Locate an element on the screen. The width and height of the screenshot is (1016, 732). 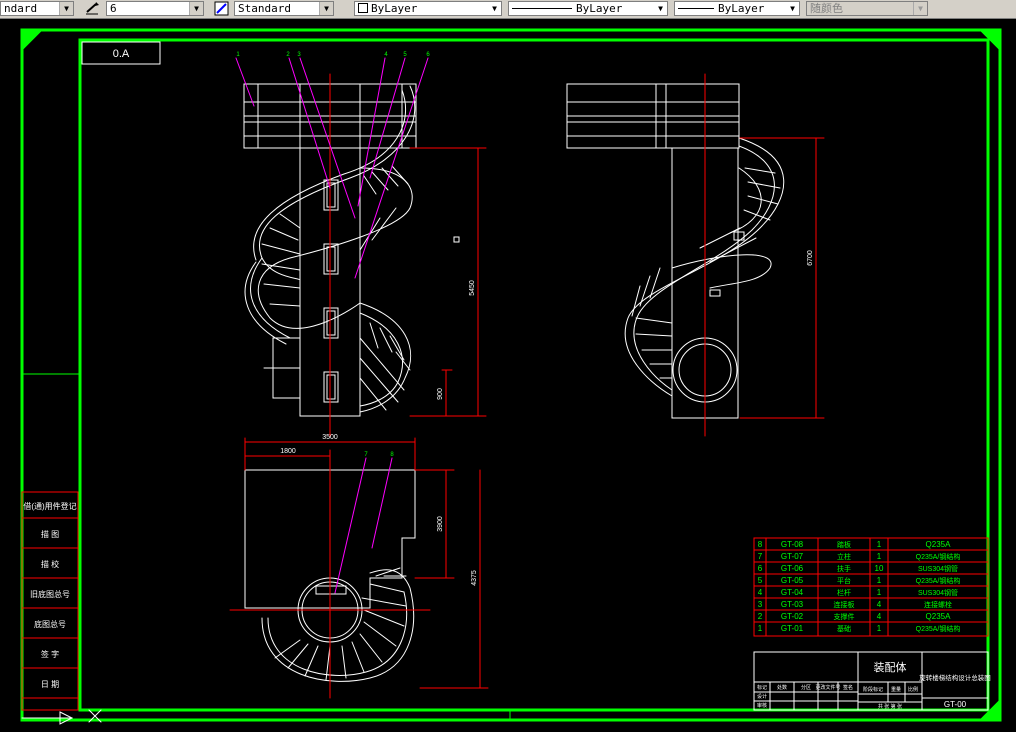
bom-name: 扶手 is located at coordinates (844, 568).